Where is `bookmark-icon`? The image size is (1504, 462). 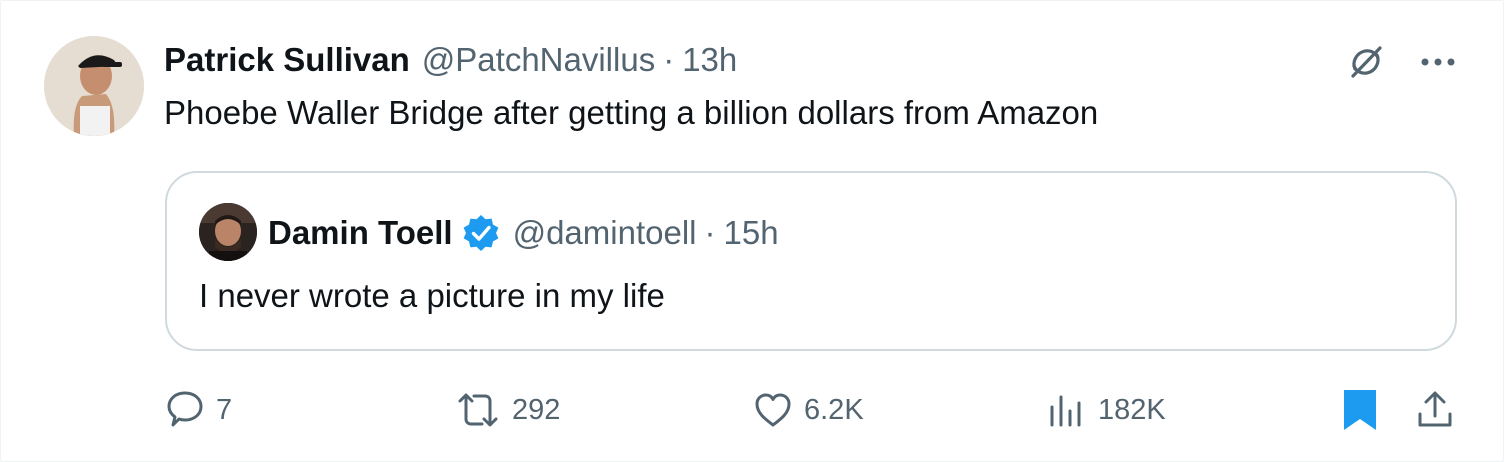 bookmark-icon is located at coordinates (1360, 410).